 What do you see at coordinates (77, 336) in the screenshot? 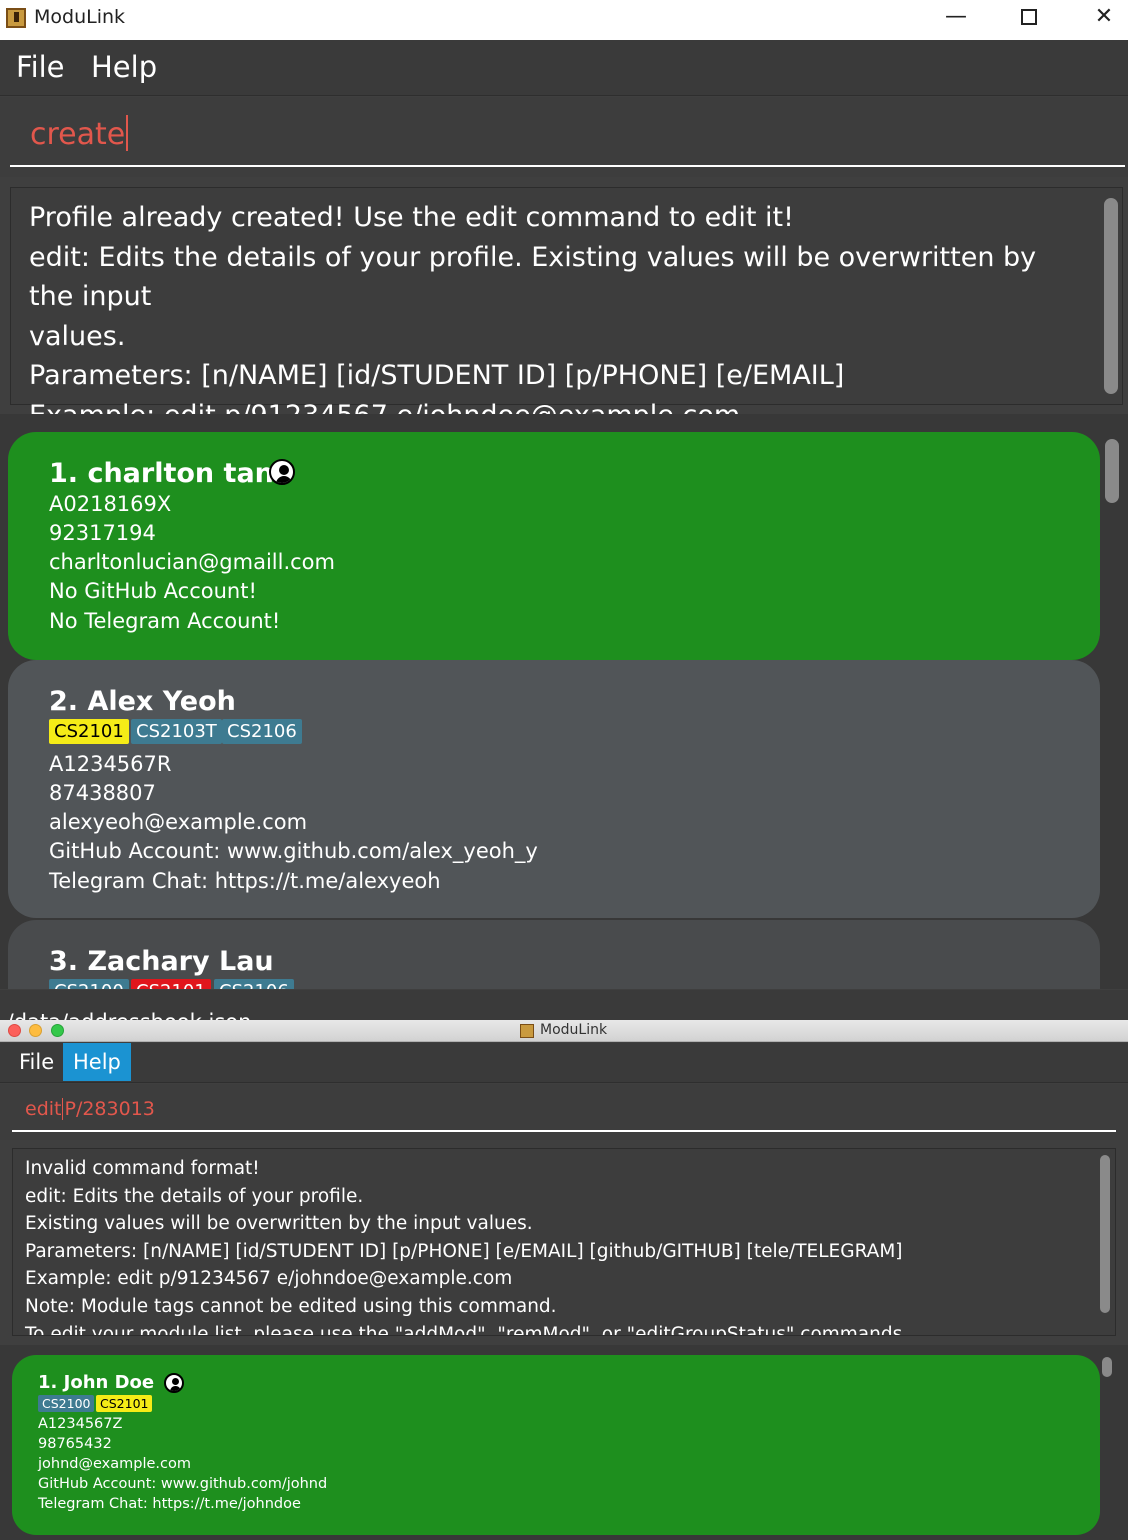
I see `result-line: values.` at bounding box center [77, 336].